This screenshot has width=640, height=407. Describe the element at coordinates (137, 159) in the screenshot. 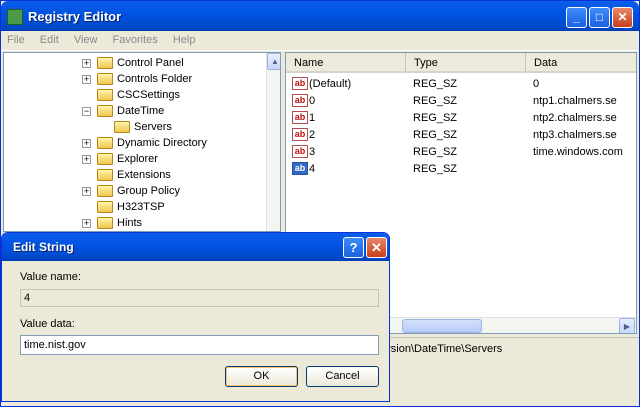

I see `tree-item-label: Explorer` at that location.